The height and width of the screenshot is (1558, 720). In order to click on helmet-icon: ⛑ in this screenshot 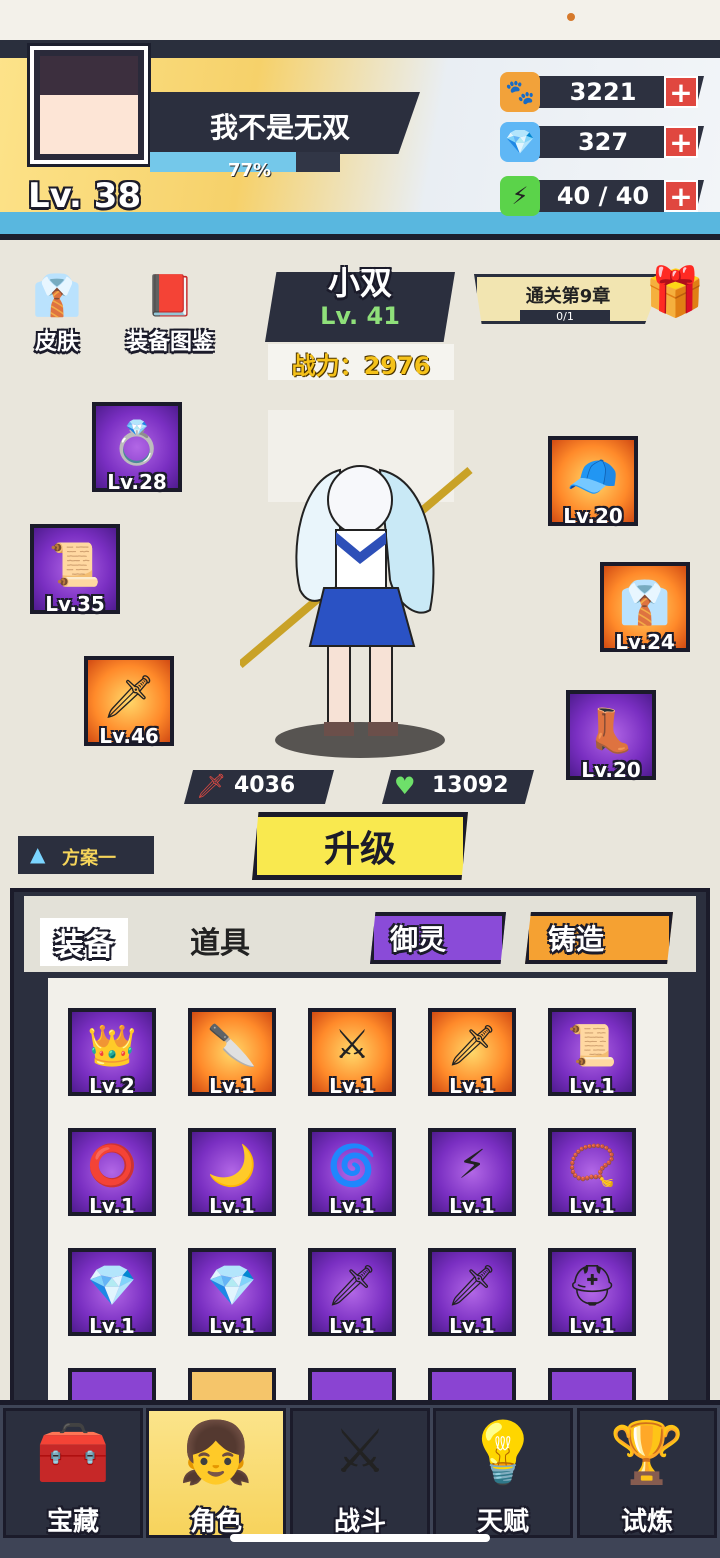, I will do `click(592, 1286)`.